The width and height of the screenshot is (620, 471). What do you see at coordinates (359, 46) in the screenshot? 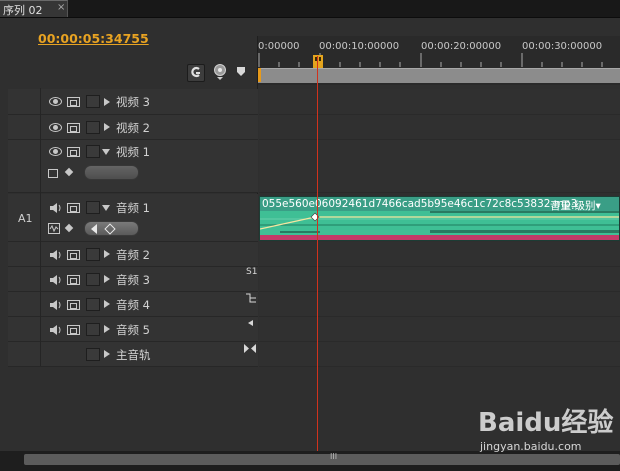
I see `tick-label: 00:00:10:00000` at bounding box center [359, 46].